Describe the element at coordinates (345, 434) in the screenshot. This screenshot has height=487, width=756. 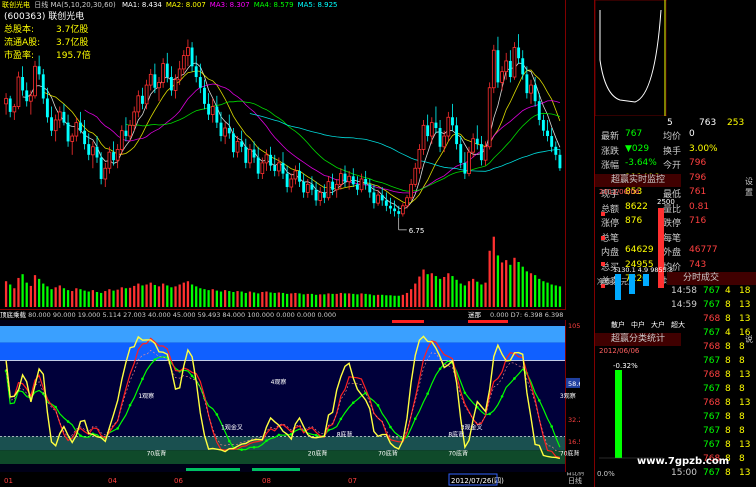
I see `osc-label: 8底背` at that location.